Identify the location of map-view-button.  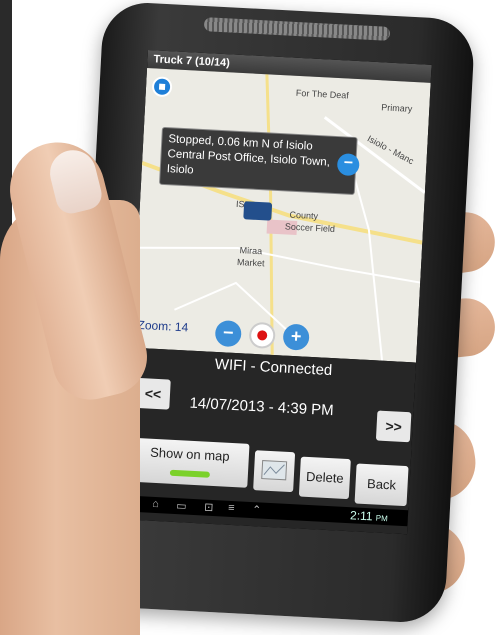
(274, 471).